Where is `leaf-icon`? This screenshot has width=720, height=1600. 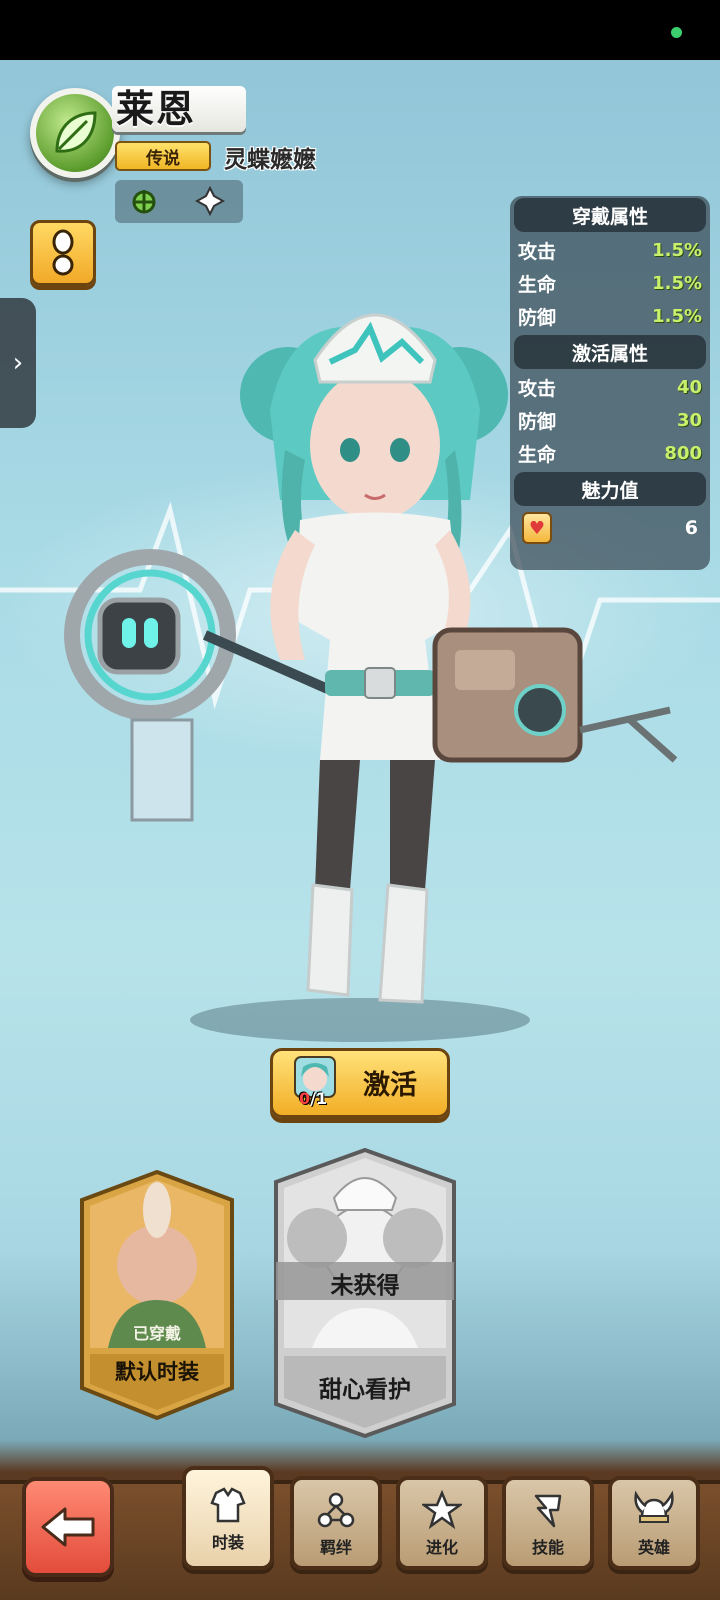
leaf-icon is located at coordinates (76, 132).